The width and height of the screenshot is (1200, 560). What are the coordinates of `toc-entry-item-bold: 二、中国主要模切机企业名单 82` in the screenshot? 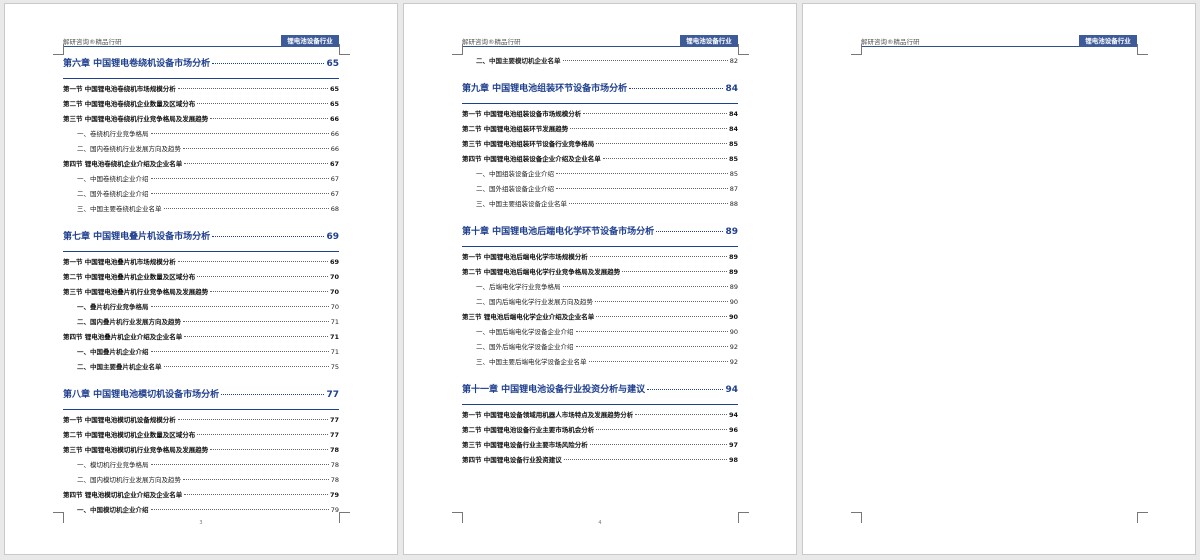 It's located at (600, 62).